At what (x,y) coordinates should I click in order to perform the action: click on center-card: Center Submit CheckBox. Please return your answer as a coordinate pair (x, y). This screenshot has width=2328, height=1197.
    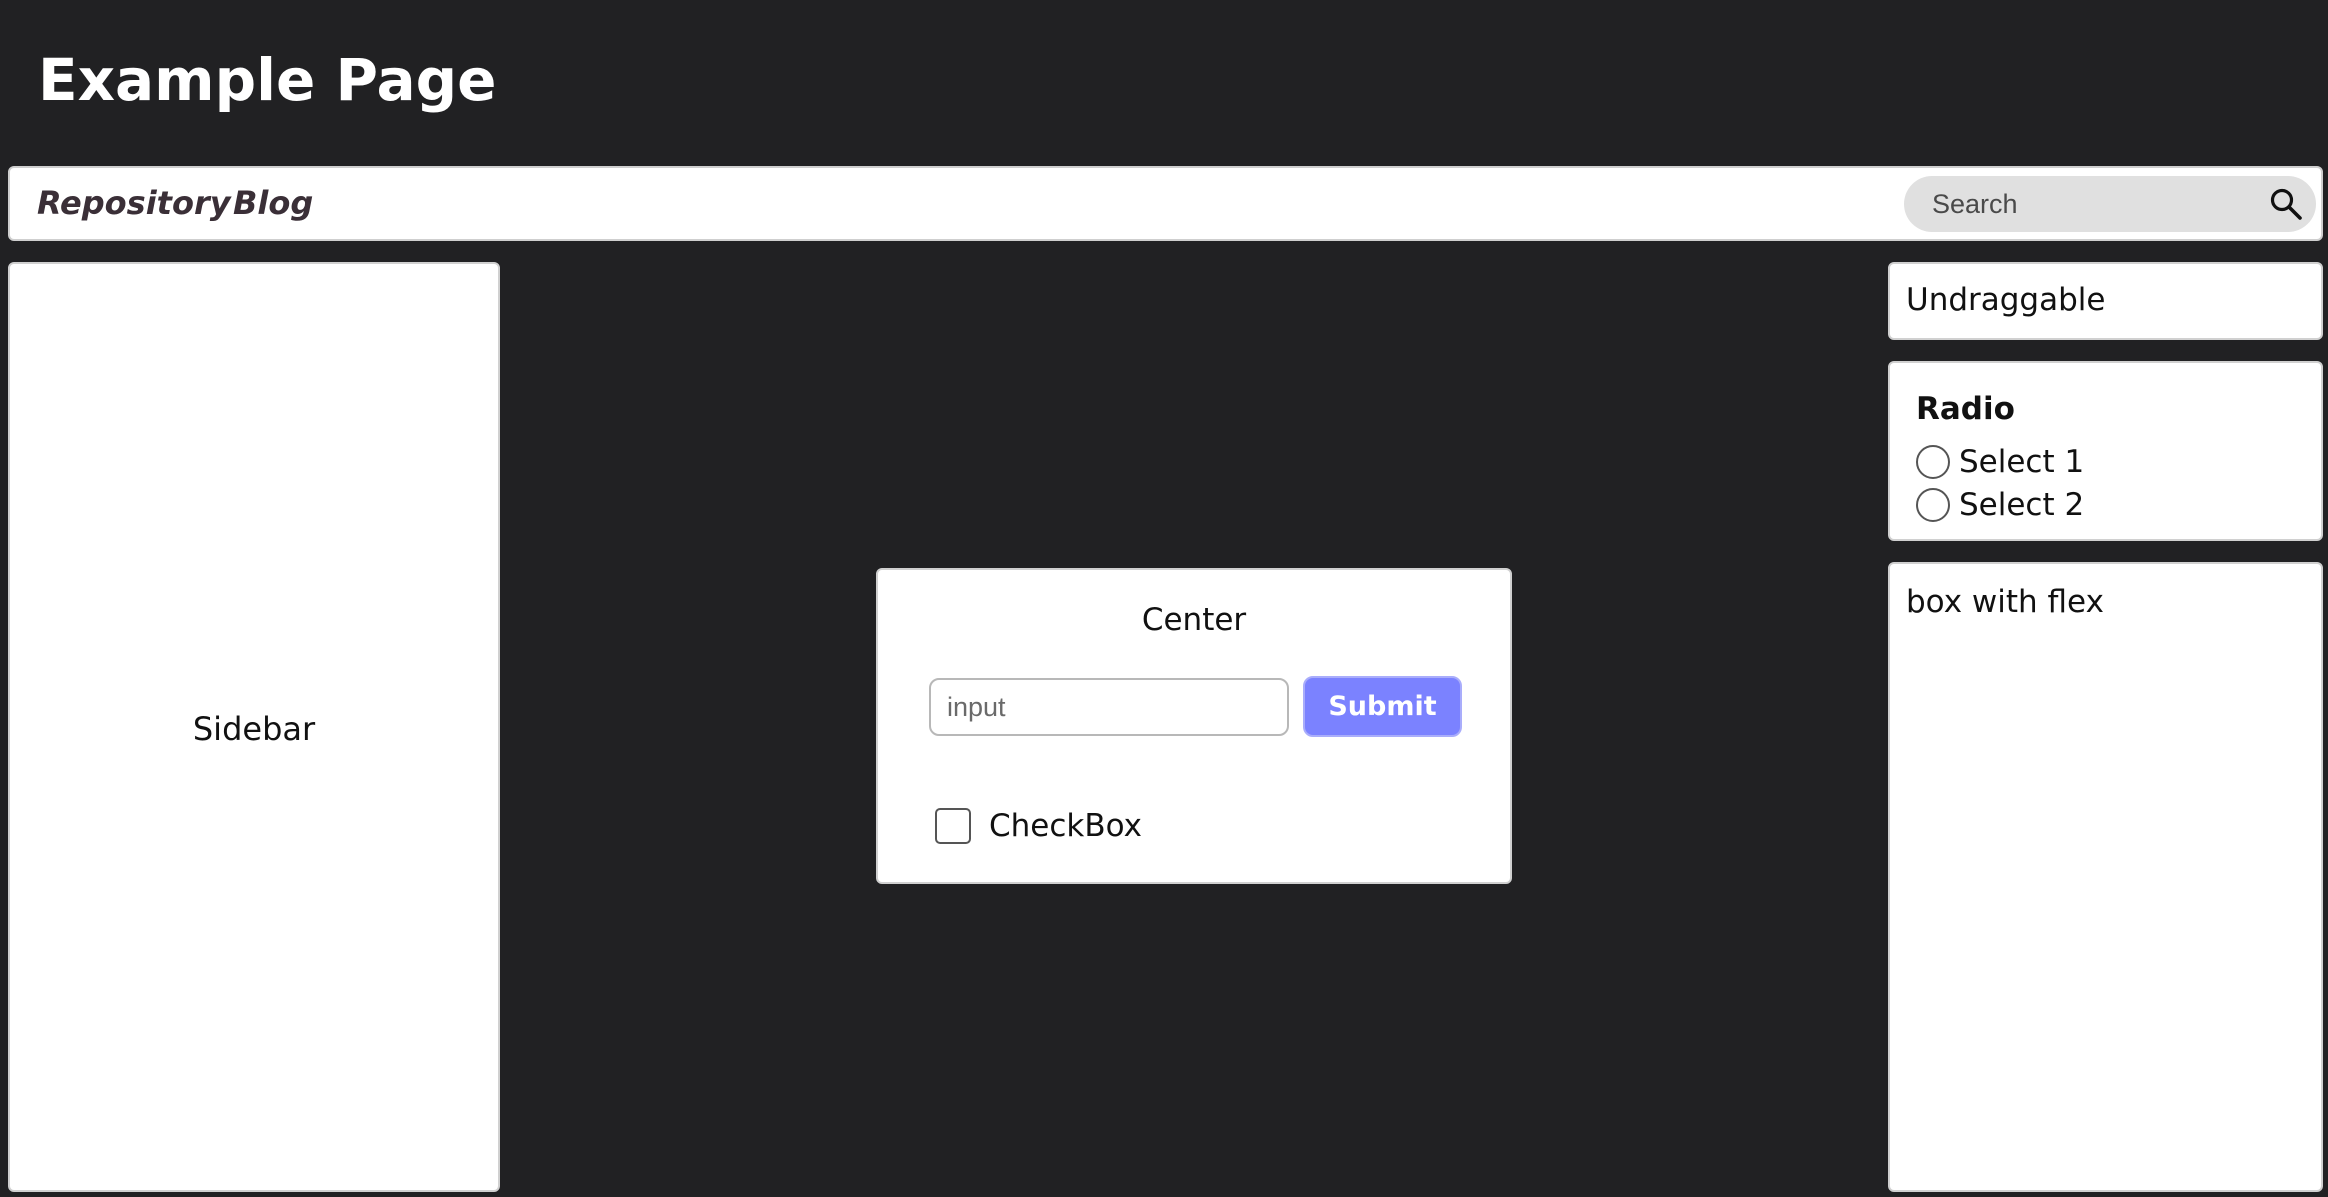
    Looking at the image, I should click on (1194, 726).